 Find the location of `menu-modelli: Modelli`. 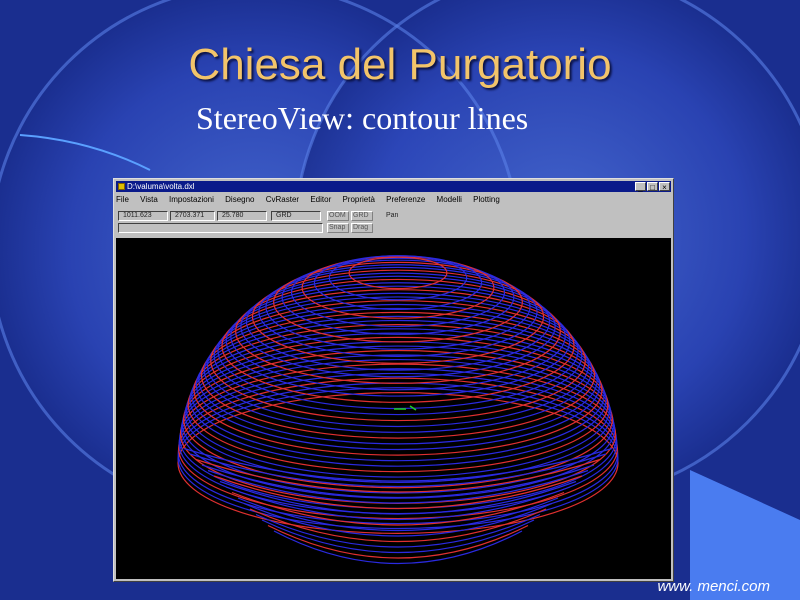

menu-modelli: Modelli is located at coordinates (449, 199).